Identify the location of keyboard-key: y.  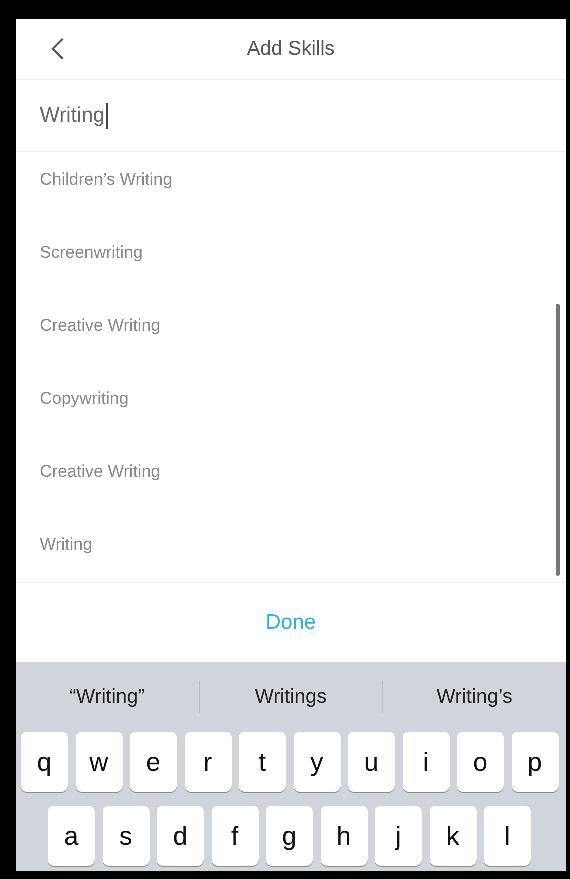
(317, 762).